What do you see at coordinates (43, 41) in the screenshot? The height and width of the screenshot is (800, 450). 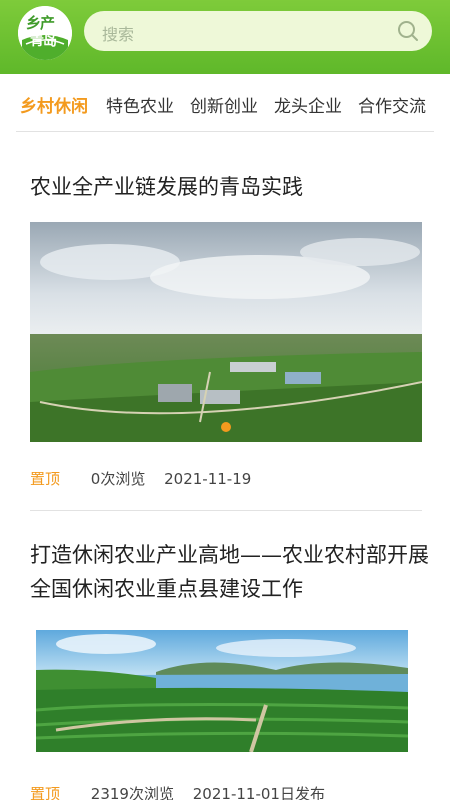 I see `logo-text-bottom: 青岛` at bounding box center [43, 41].